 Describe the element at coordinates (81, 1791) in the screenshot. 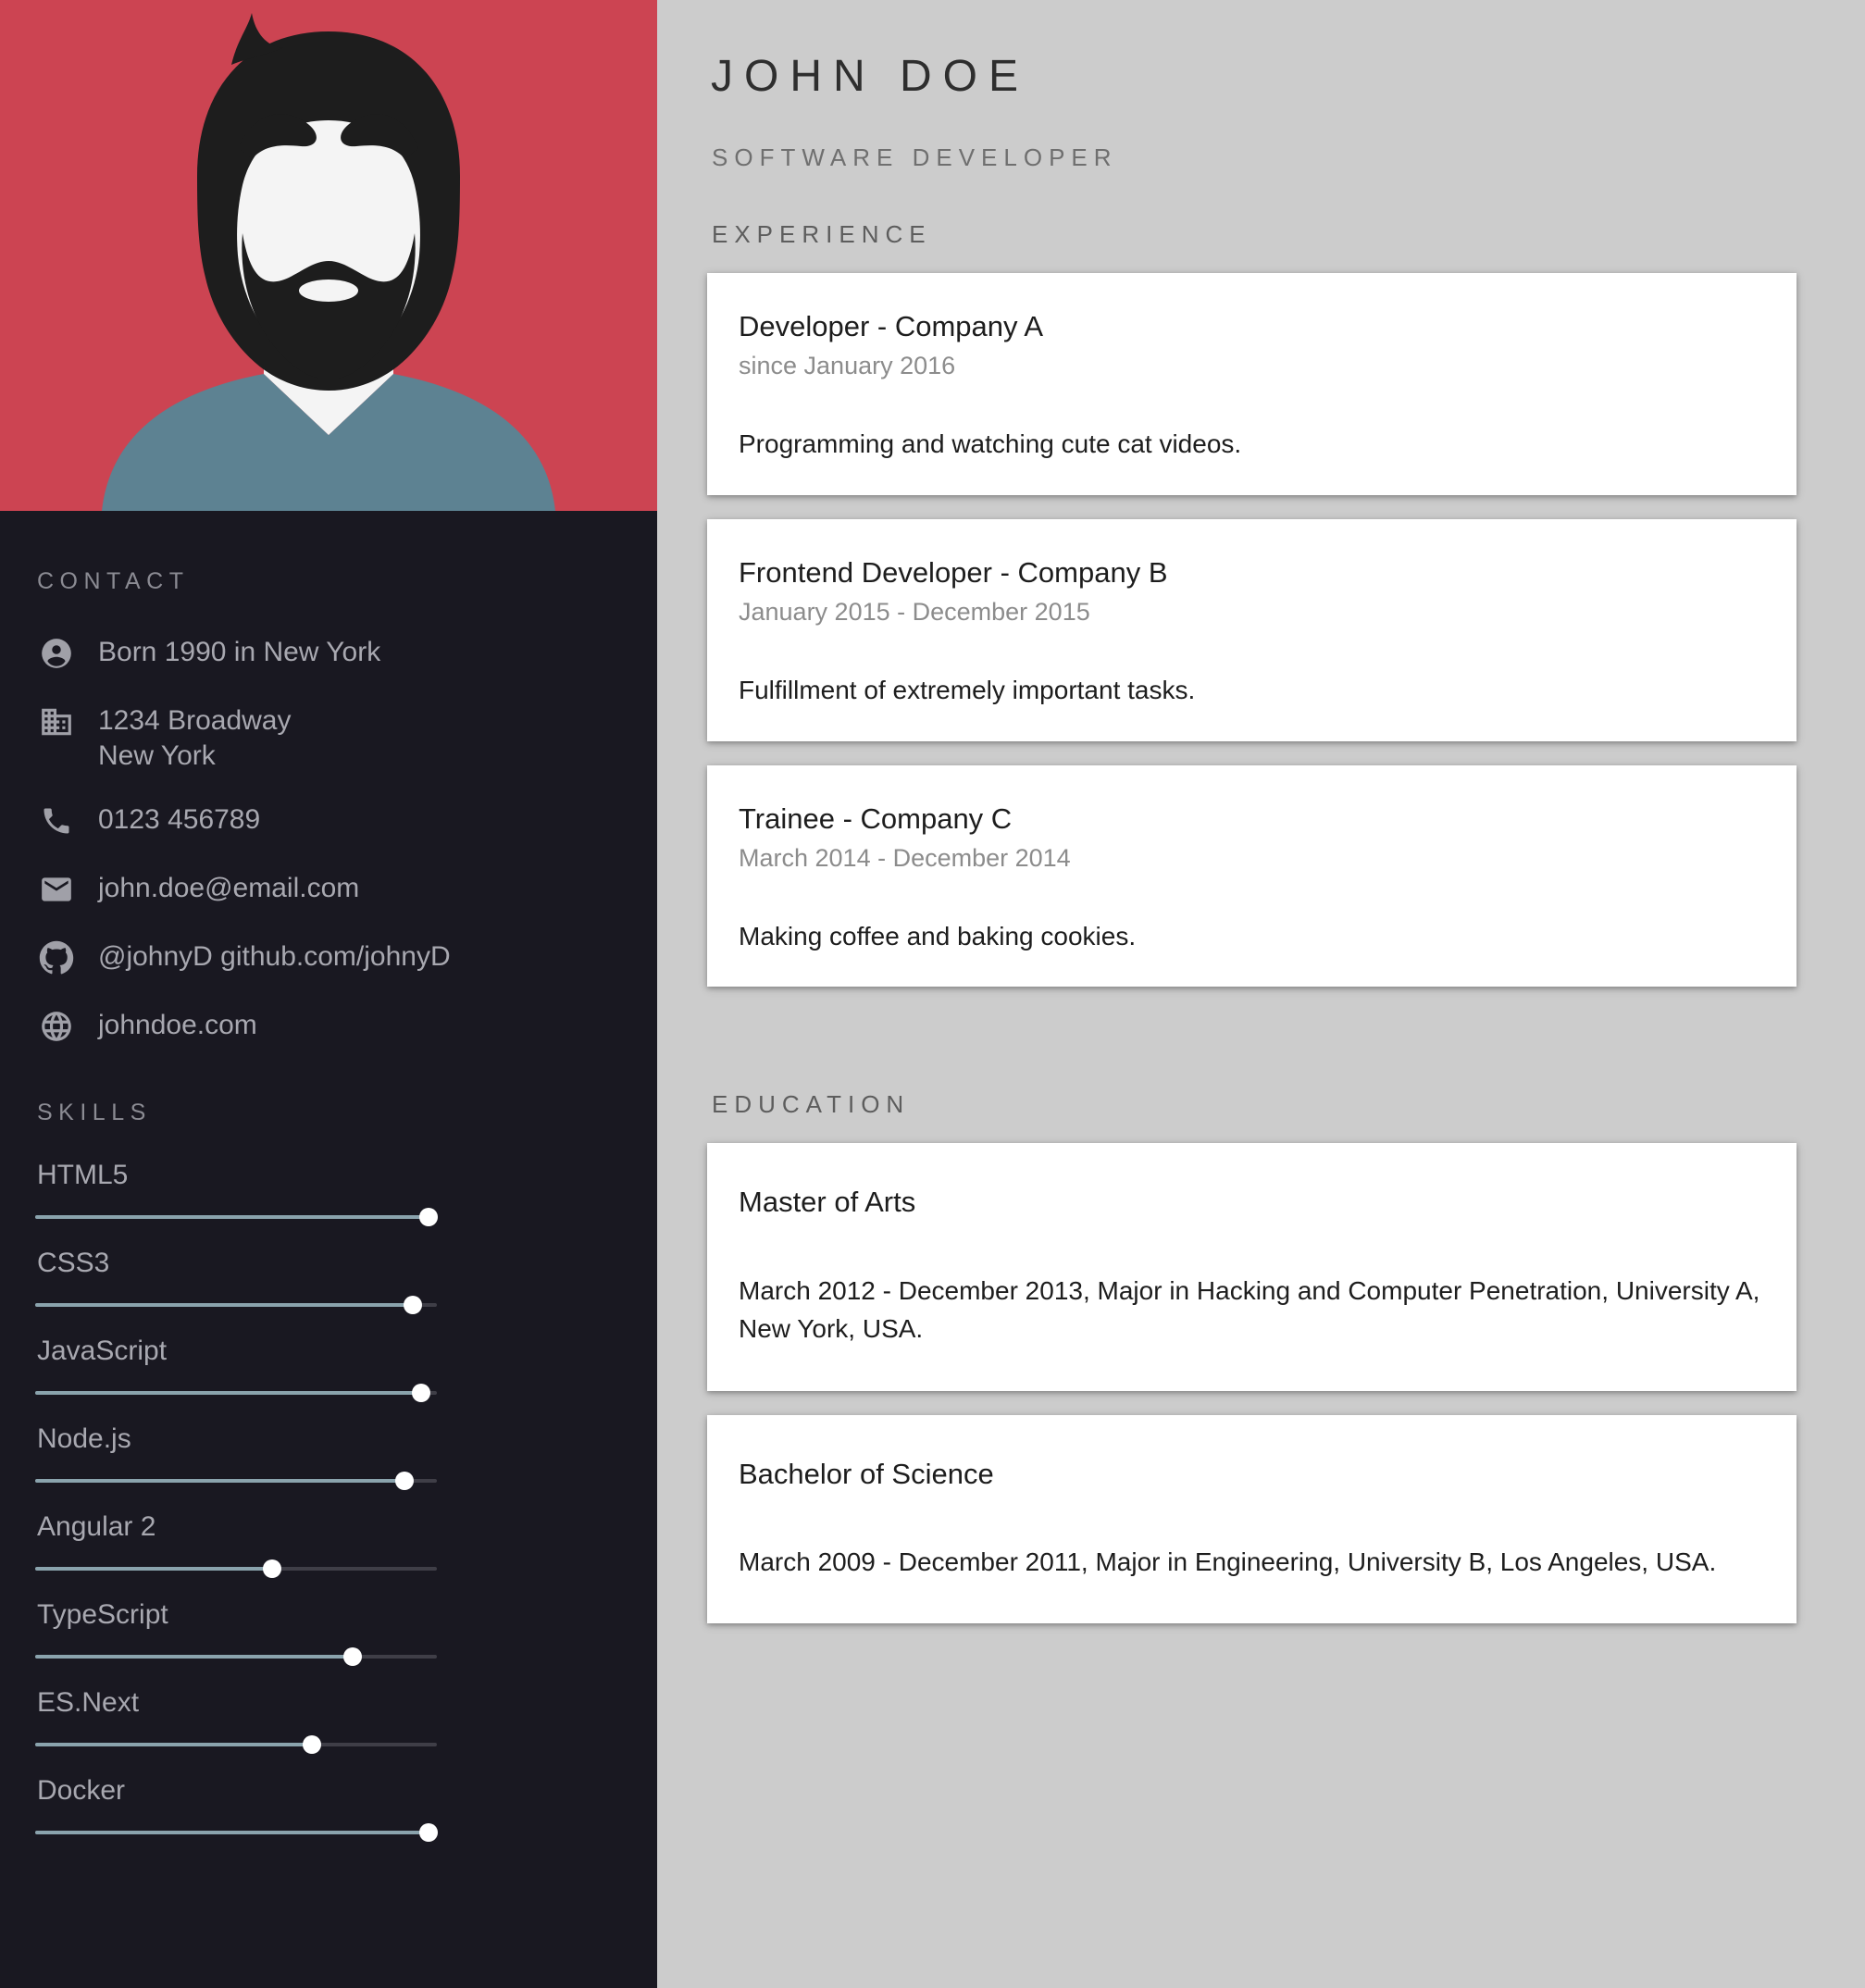

I see `skill-label: Docker` at that location.